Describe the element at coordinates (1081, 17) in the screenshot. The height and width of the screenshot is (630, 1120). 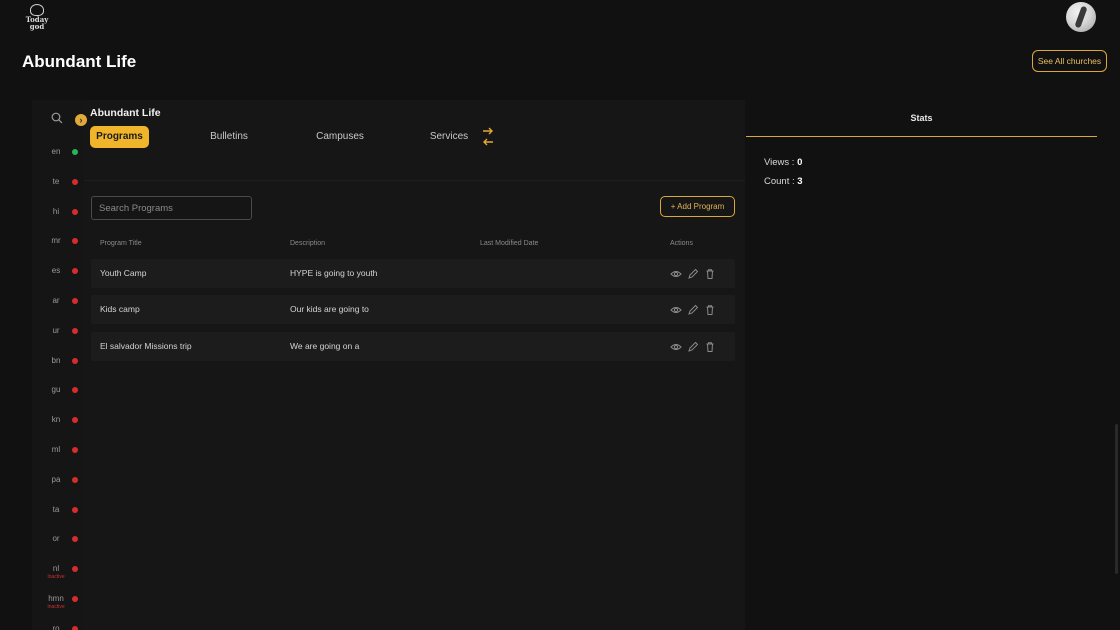
I see `user-avatar` at that location.